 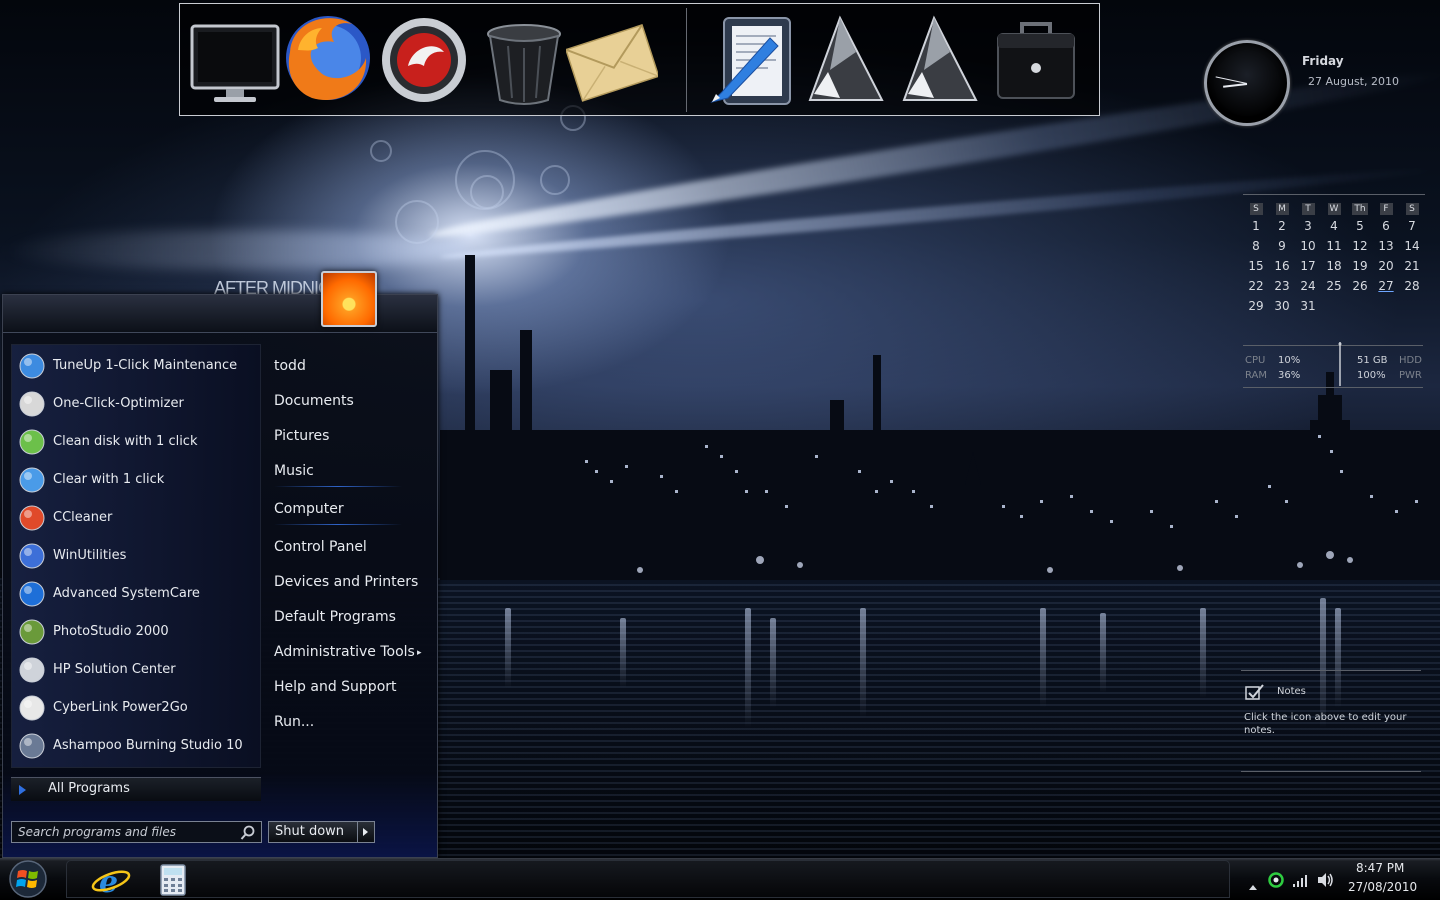 What do you see at coordinates (1334, 286) in the screenshot?
I see `calendar-day: 25` at bounding box center [1334, 286].